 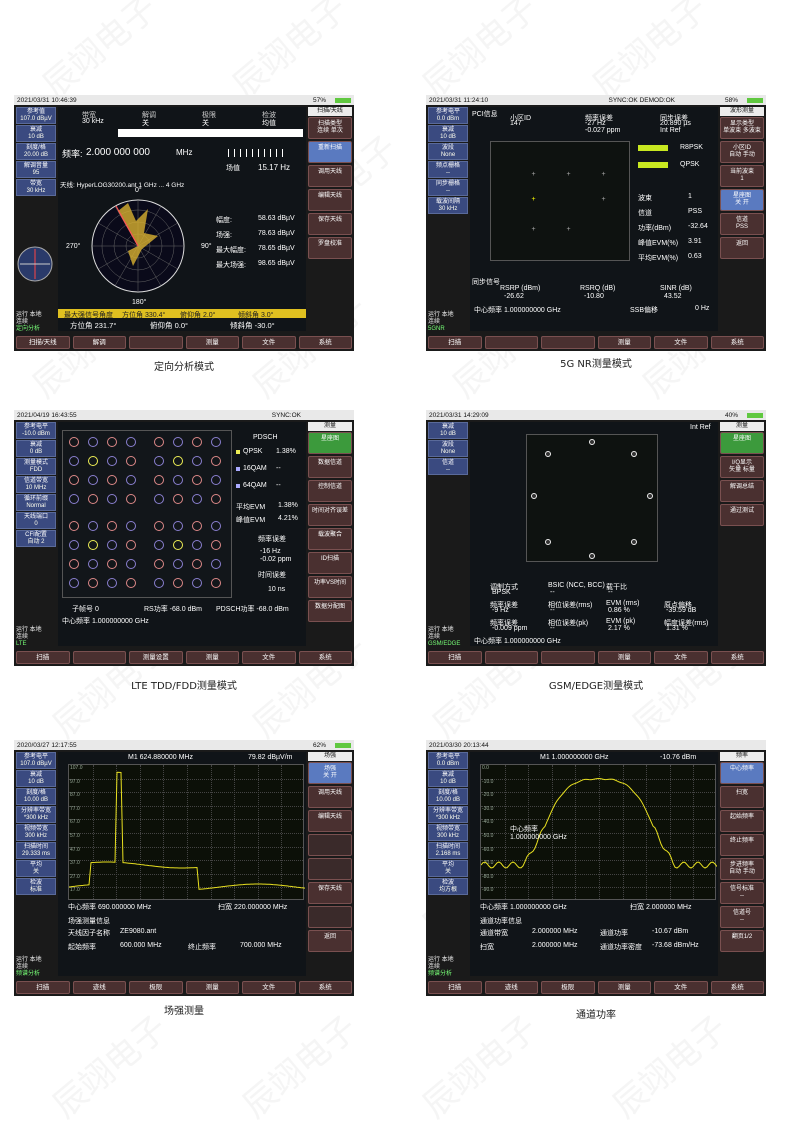 I want to click on softkey-1: 小区ID 自动 手动, so click(x=742, y=152).